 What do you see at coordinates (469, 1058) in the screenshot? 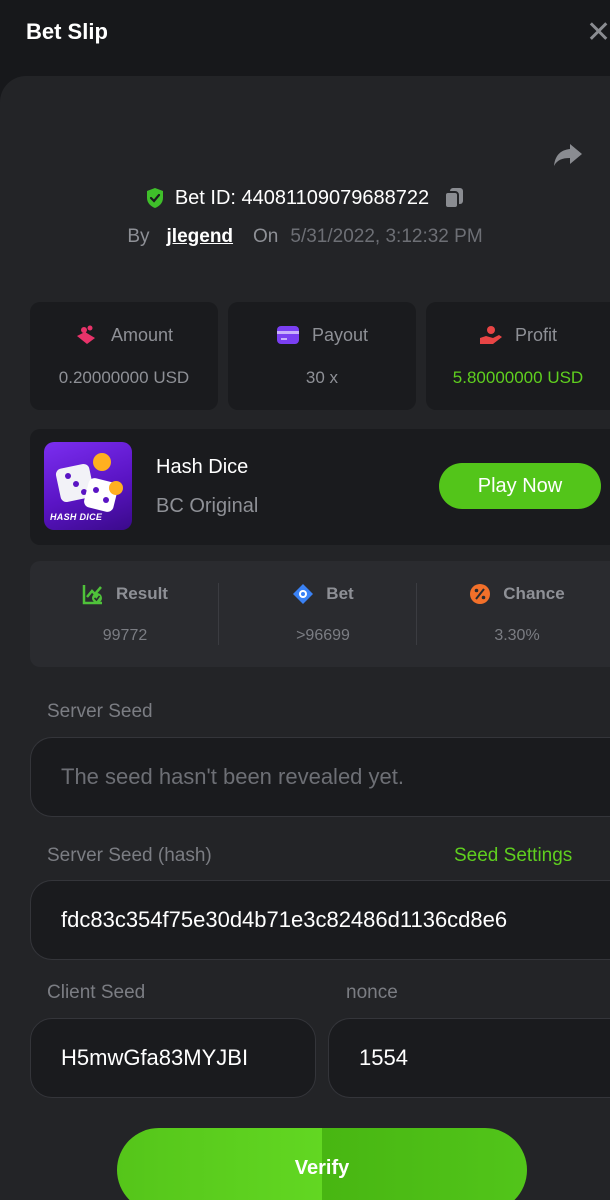
I see `nonce-field: 1554` at bounding box center [469, 1058].